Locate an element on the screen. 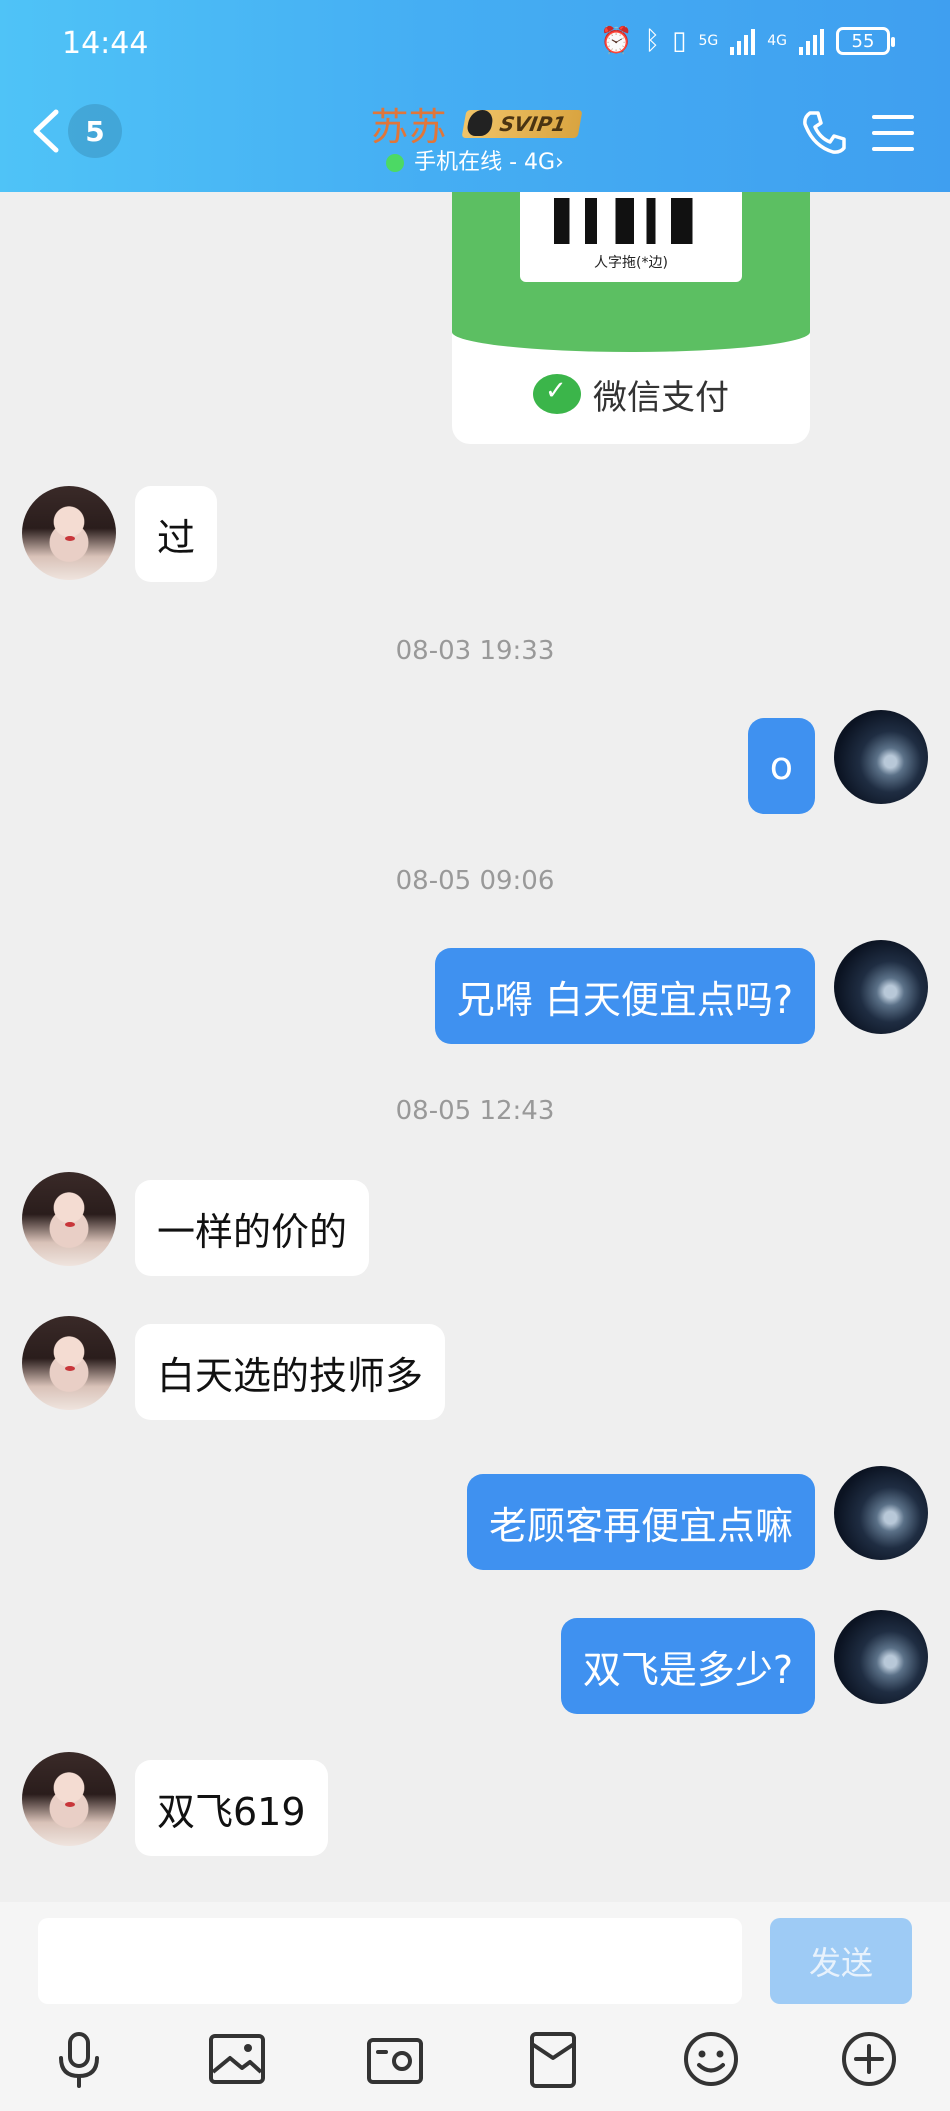 Image resolution: width=950 pixels, height=2111 pixels. message-bubble-incoming: 双飞619 is located at coordinates (231, 1808).